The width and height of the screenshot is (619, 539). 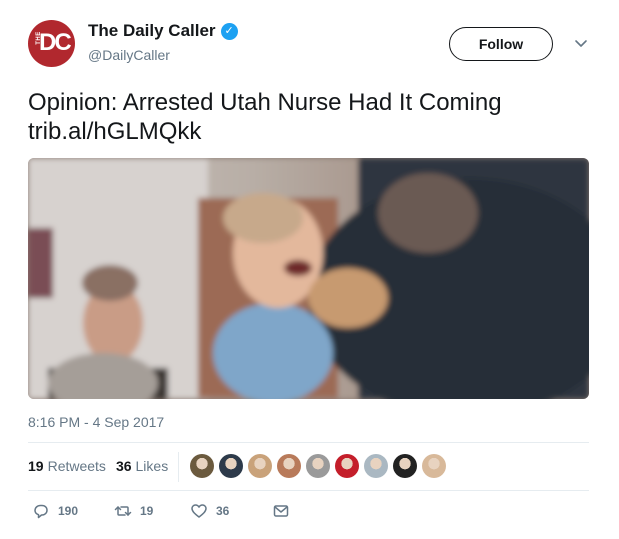 What do you see at coordinates (229, 31) in the screenshot?
I see `verified-badge-icon: ✓` at bounding box center [229, 31].